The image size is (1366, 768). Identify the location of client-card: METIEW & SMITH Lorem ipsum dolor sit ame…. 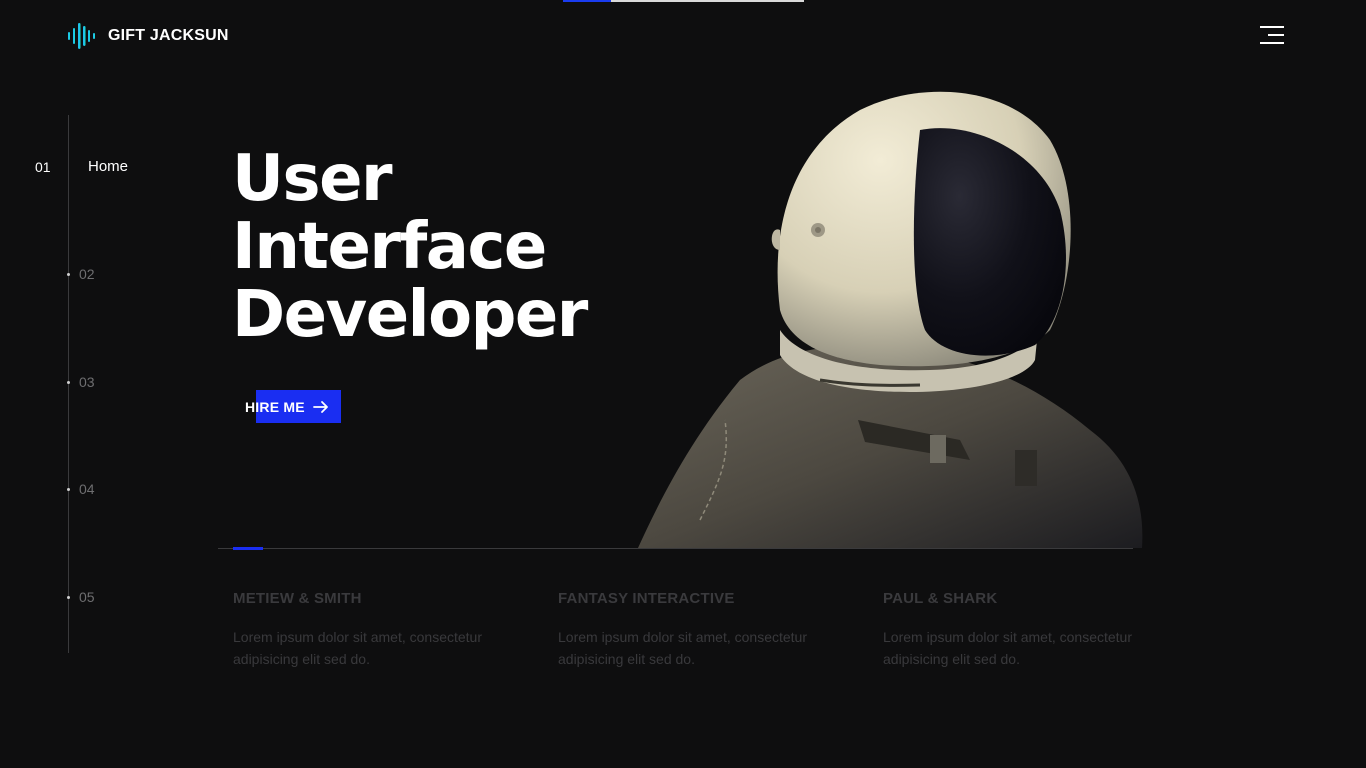
(383, 630).